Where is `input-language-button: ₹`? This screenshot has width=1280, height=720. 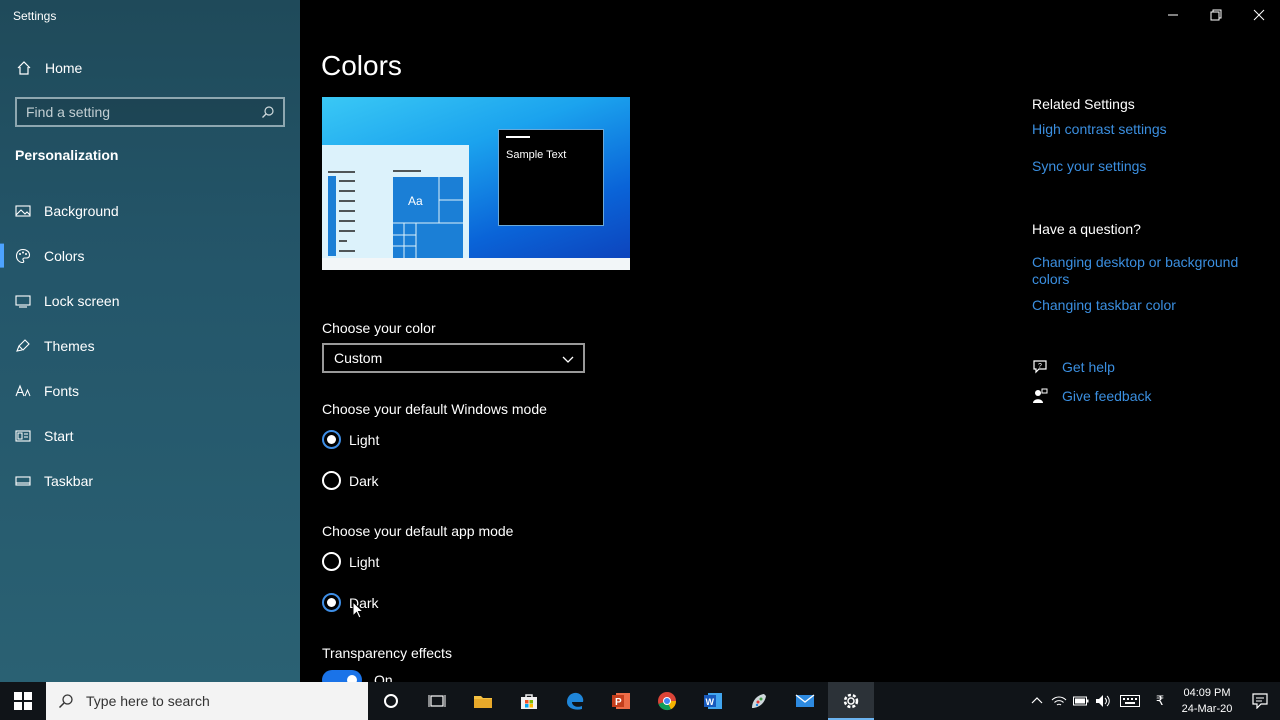 input-language-button: ₹ is located at coordinates (1160, 701).